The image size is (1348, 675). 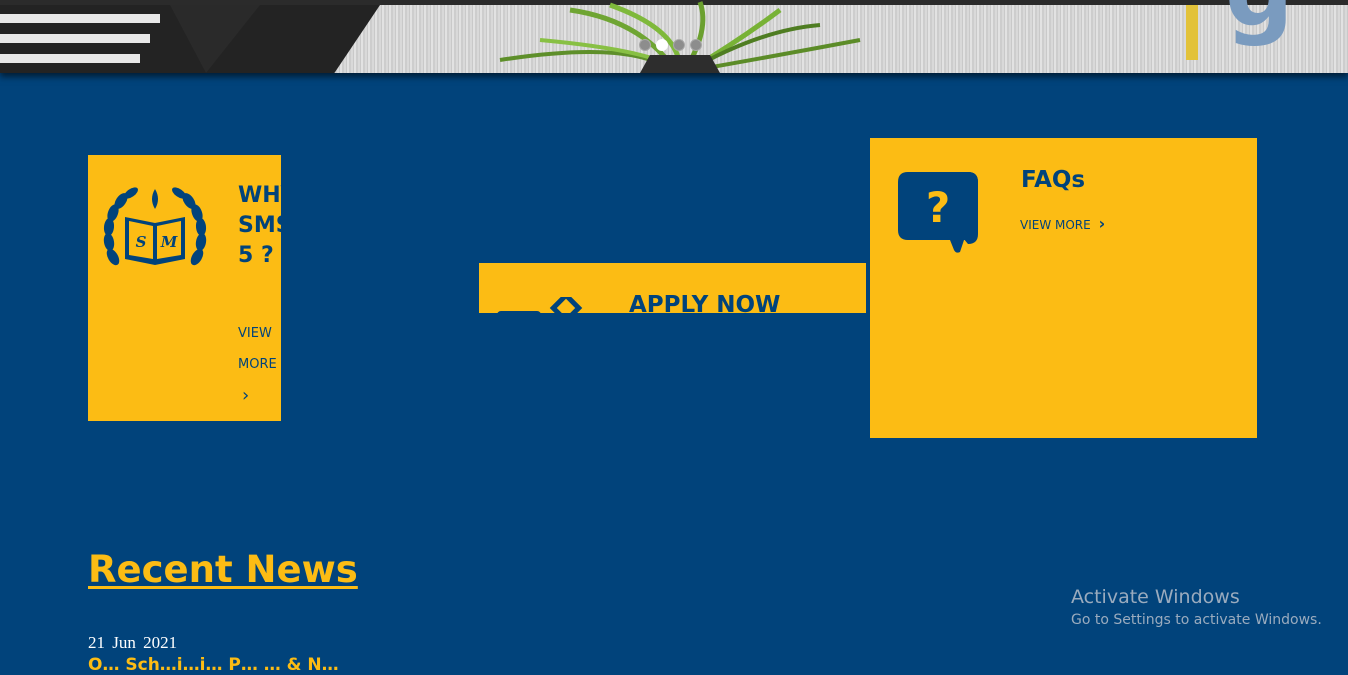 I want to click on faqs-card: ? FAQs VIEW MORE ›, so click(x=1063, y=288).